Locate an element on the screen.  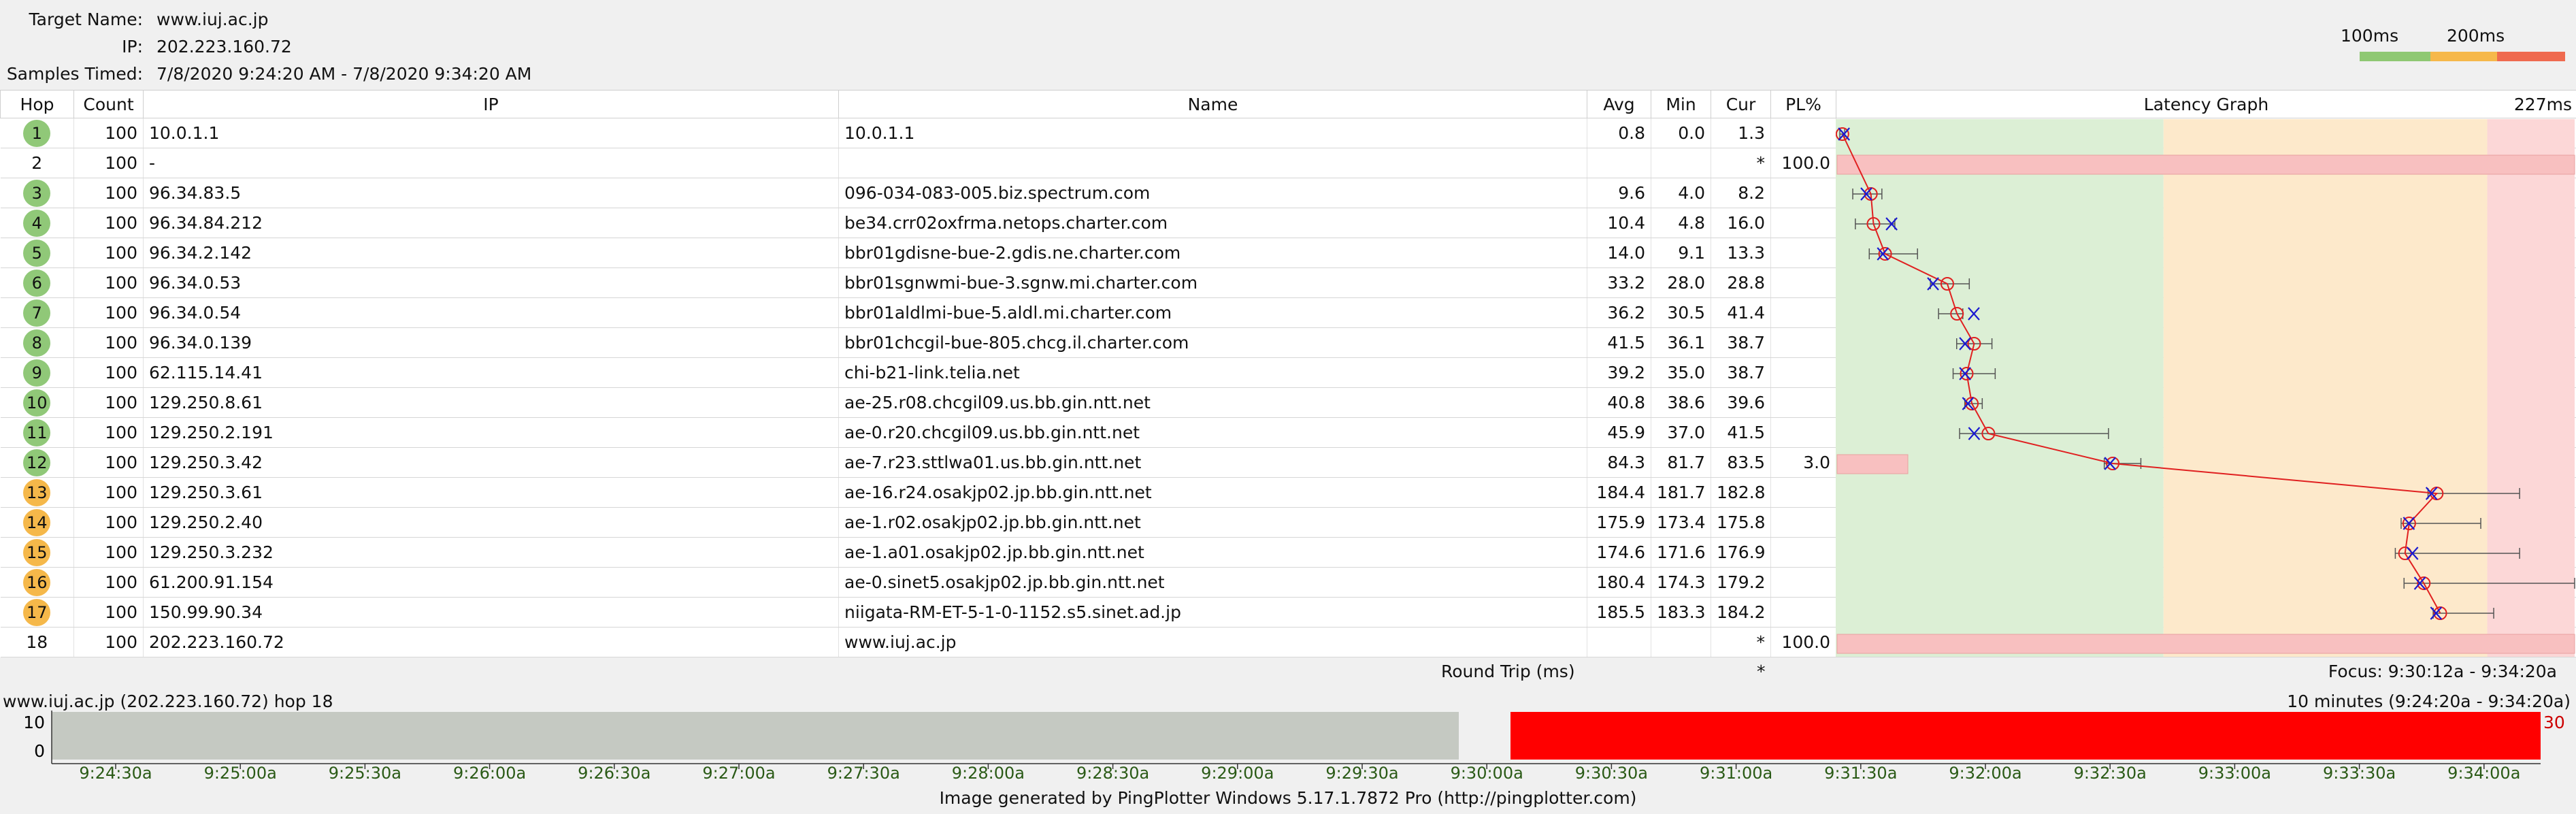
cur-cell: 179.2 is located at coordinates (1741, 582).